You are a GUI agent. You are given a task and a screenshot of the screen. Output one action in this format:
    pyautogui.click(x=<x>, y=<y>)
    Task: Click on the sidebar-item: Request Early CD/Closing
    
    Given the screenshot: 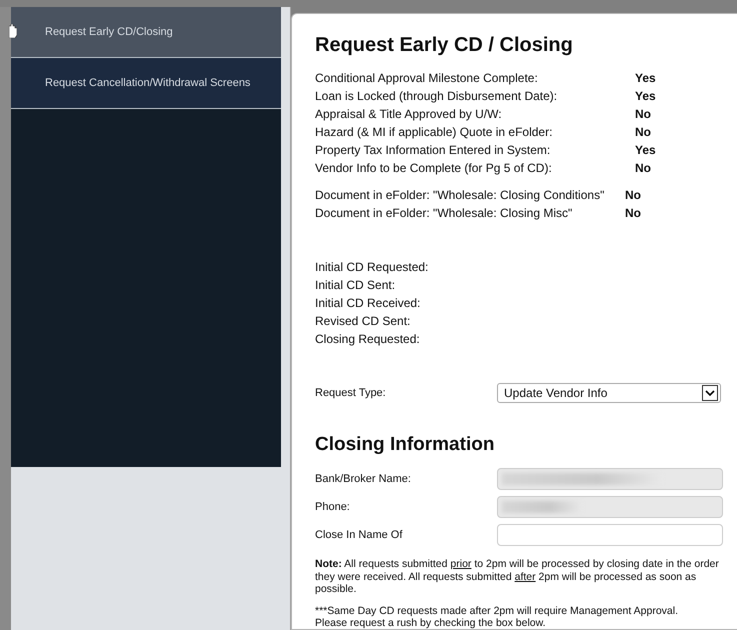 What is the action you would take?
    pyautogui.click(x=146, y=32)
    